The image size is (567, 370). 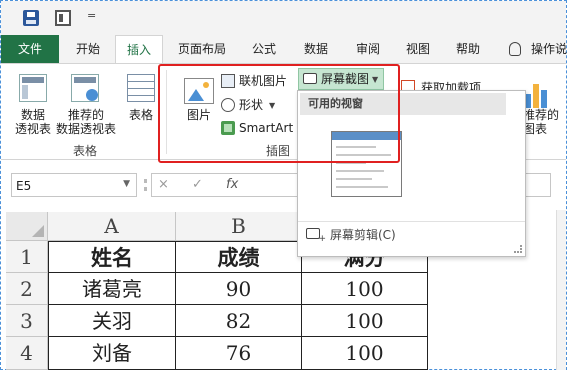 I want to click on row-header-2: 2, so click(x=27, y=289).